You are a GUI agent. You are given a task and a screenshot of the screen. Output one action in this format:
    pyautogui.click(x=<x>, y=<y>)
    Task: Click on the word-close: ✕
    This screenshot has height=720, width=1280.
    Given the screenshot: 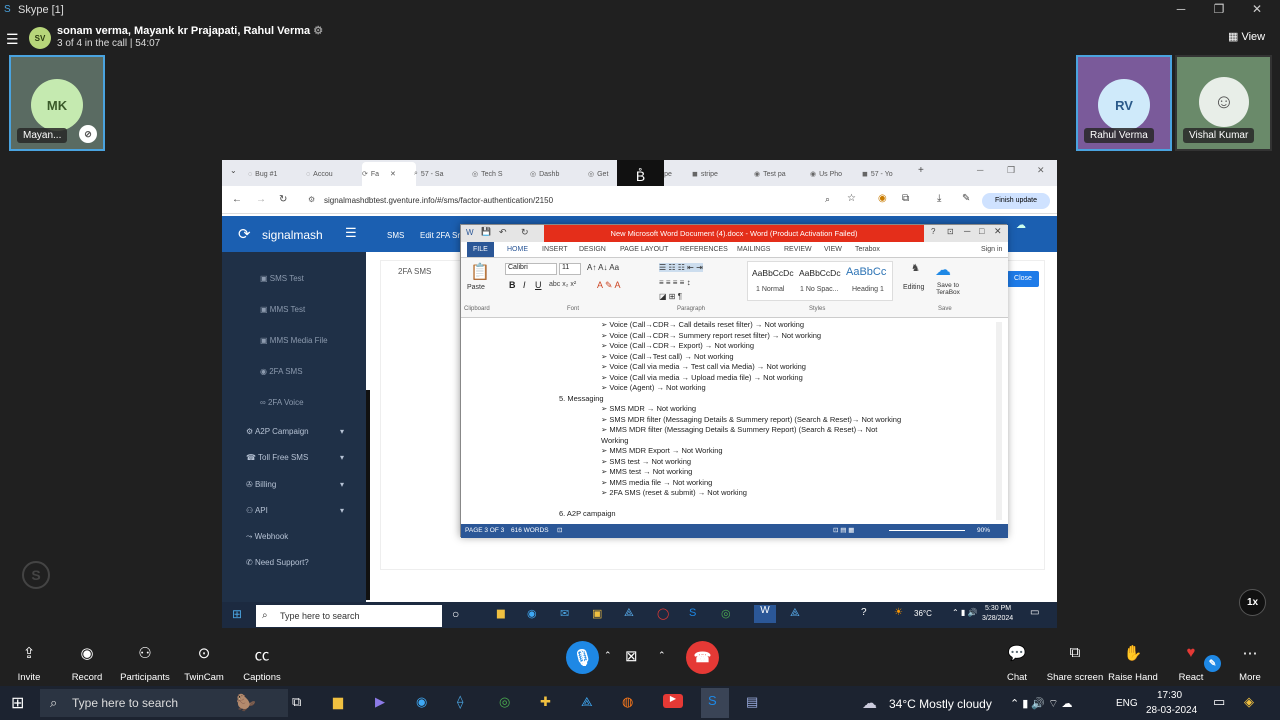 What is the action you would take?
    pyautogui.click(x=998, y=231)
    